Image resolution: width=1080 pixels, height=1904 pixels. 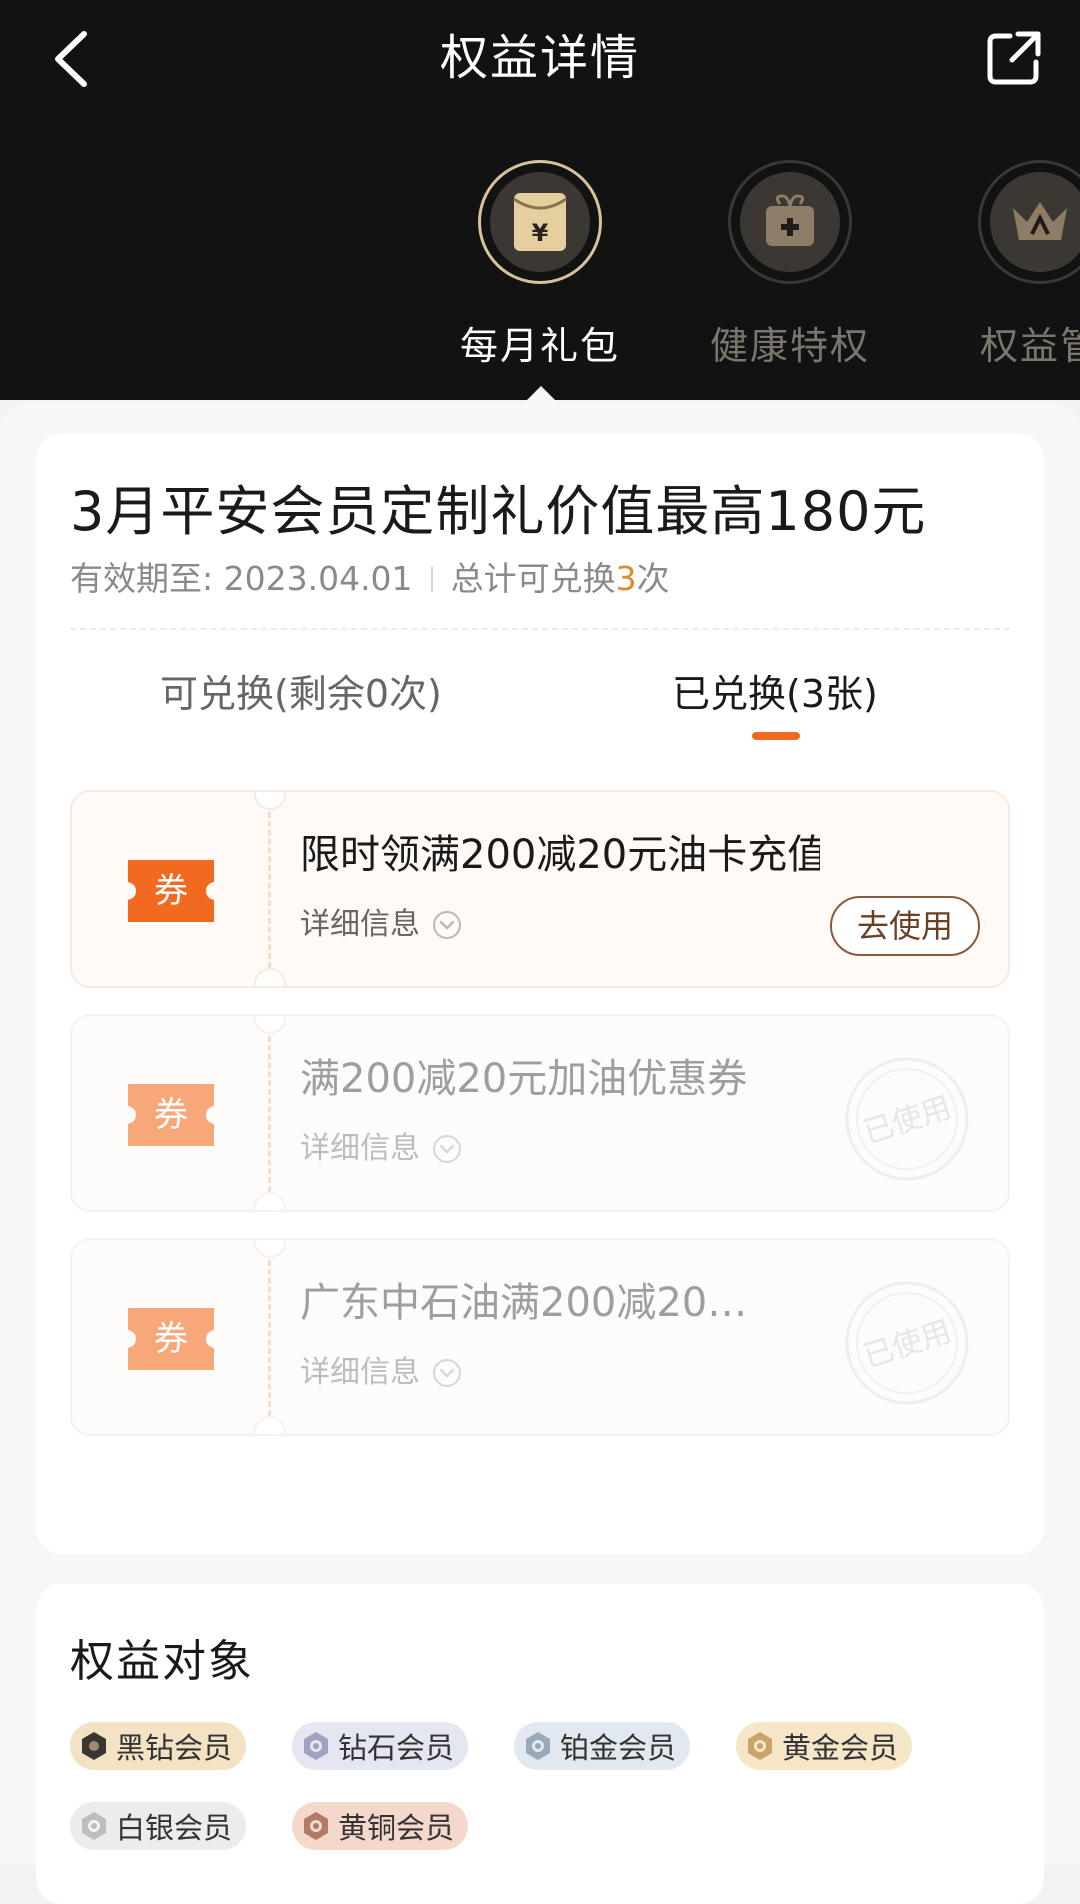 I want to click on category-benefit-manage: 权益管, so click(x=997, y=265).